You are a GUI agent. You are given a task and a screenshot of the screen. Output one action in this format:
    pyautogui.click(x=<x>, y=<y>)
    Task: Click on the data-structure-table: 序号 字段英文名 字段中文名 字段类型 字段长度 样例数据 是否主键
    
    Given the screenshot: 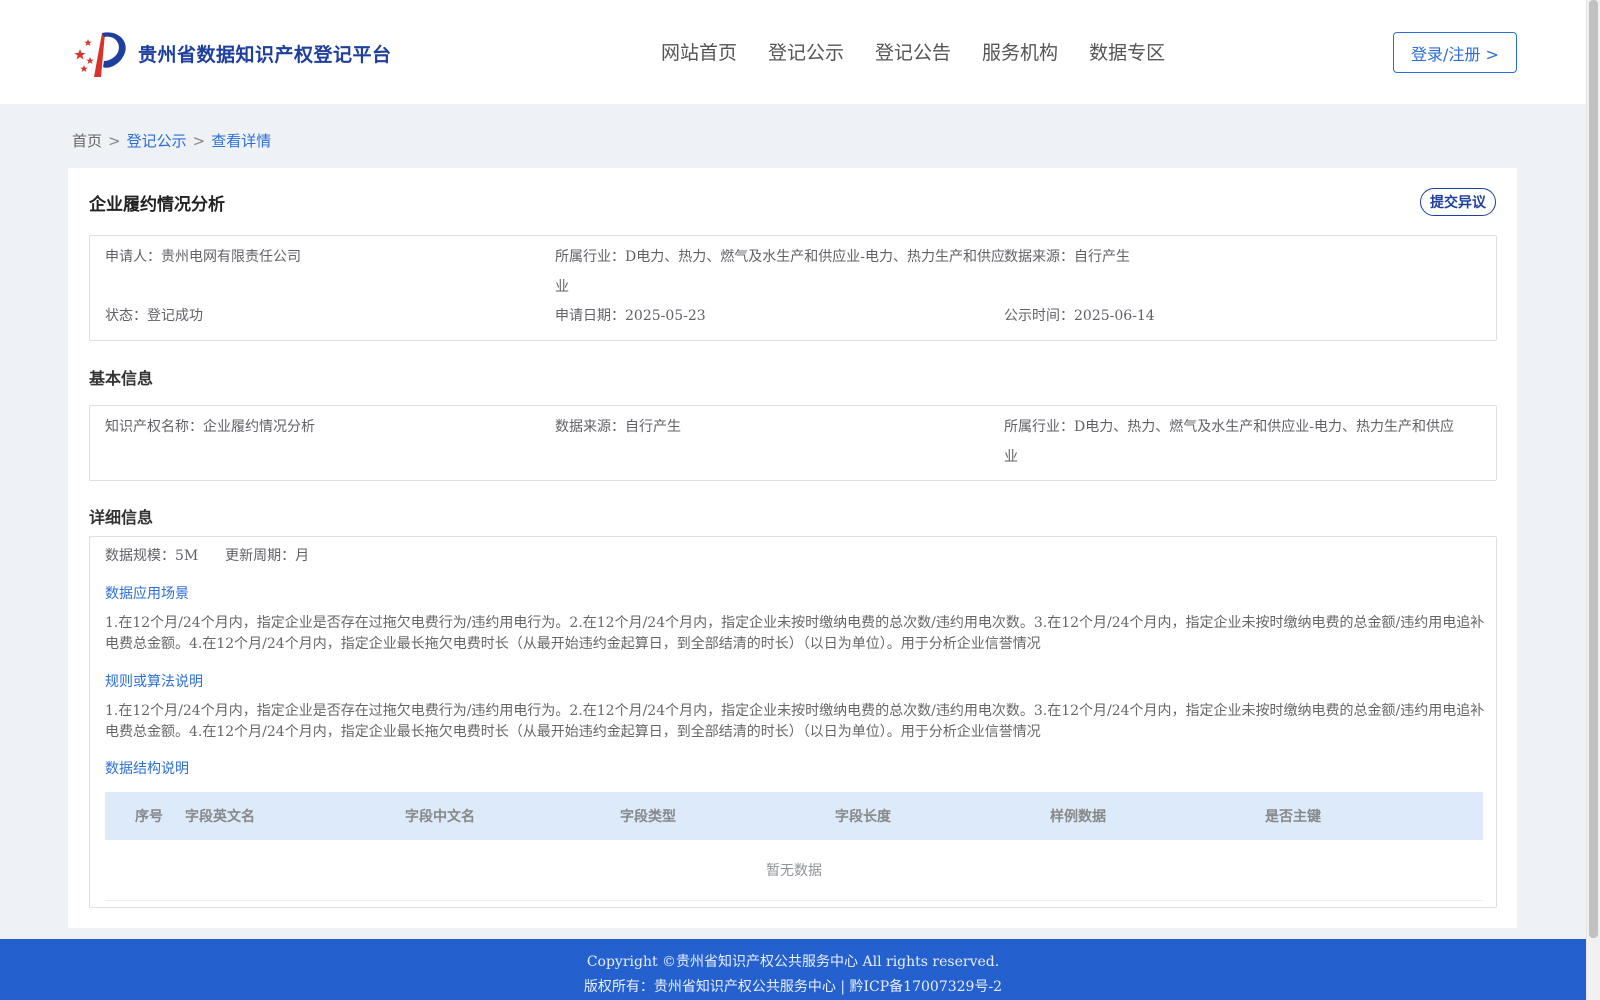 What is the action you would take?
    pyautogui.click(x=794, y=816)
    